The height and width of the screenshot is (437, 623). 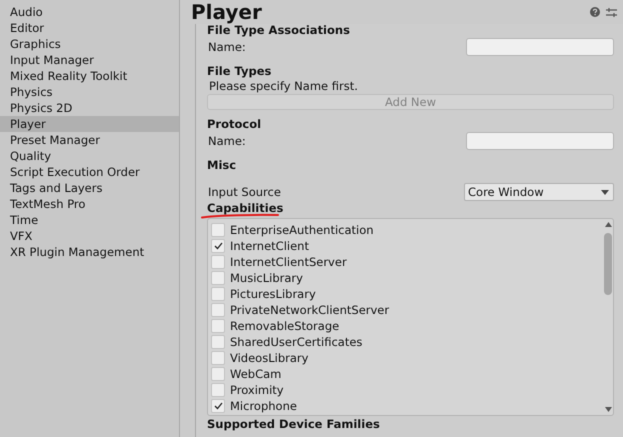 What do you see at coordinates (539, 192) in the screenshot?
I see `dropdown: Core Window` at bounding box center [539, 192].